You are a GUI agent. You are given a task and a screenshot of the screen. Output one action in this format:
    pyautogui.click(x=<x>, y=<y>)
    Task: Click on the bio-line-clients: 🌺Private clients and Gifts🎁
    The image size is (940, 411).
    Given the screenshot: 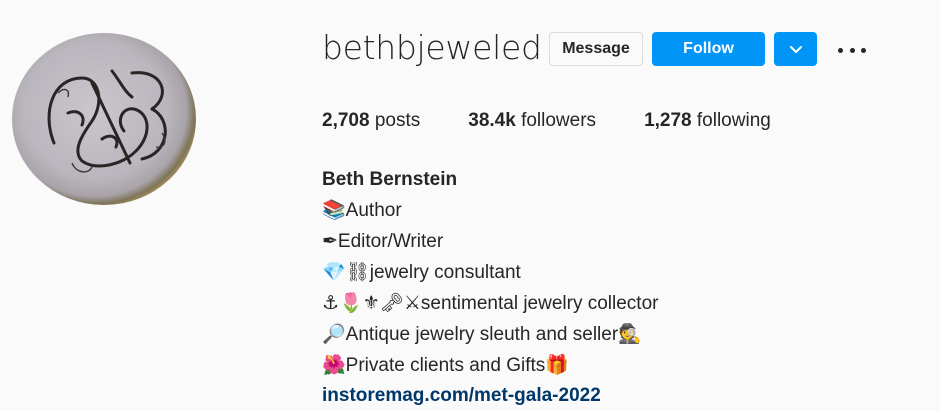 What is the action you would take?
    pyautogui.click(x=490, y=365)
    